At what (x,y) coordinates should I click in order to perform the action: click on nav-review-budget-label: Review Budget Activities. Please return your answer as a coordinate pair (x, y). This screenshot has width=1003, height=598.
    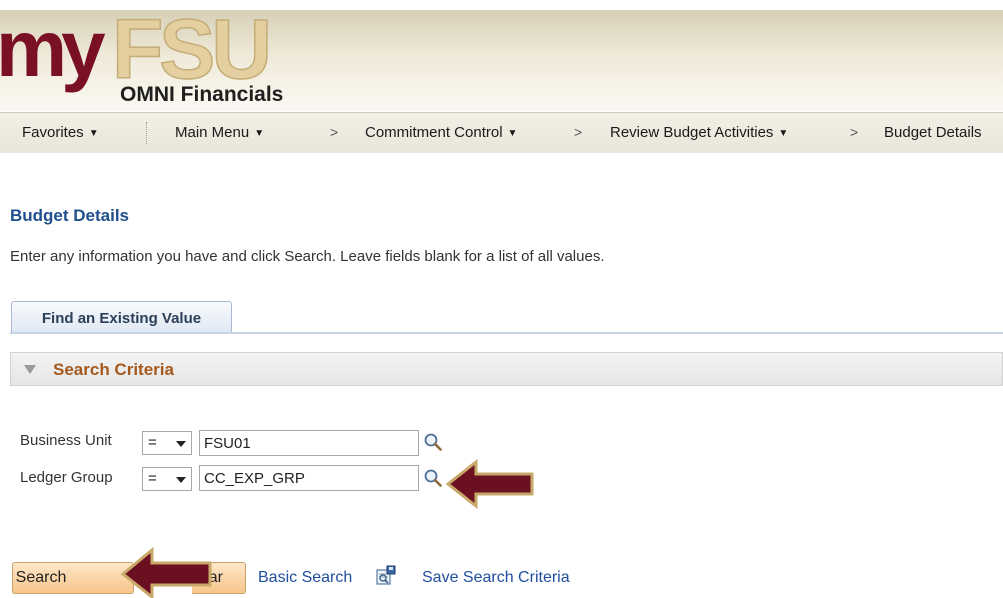
    Looking at the image, I should click on (692, 132).